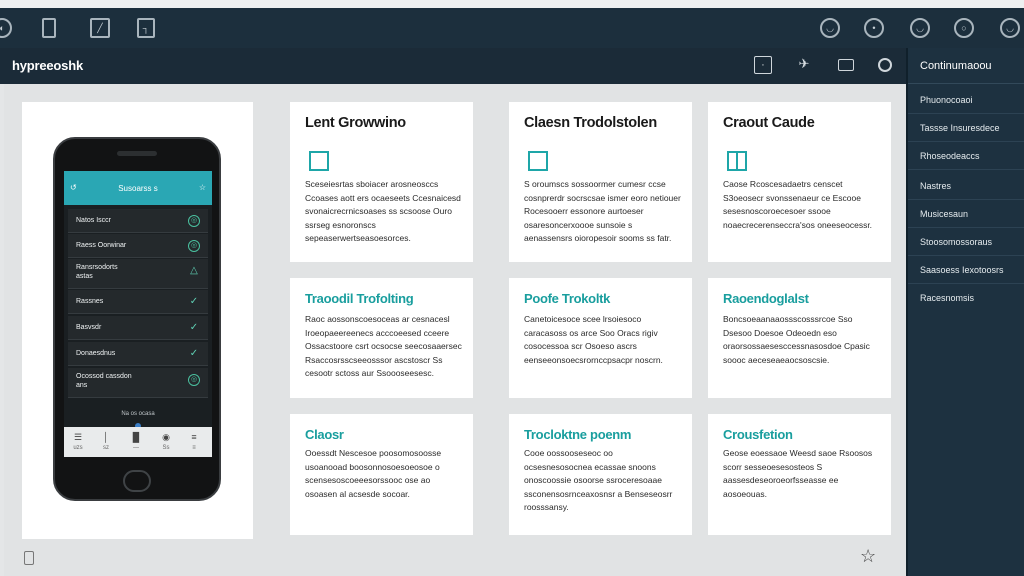  Describe the element at coordinates (138, 383) in the screenshot. I see `list-item: Ocossod cassdon ans ◎` at that location.